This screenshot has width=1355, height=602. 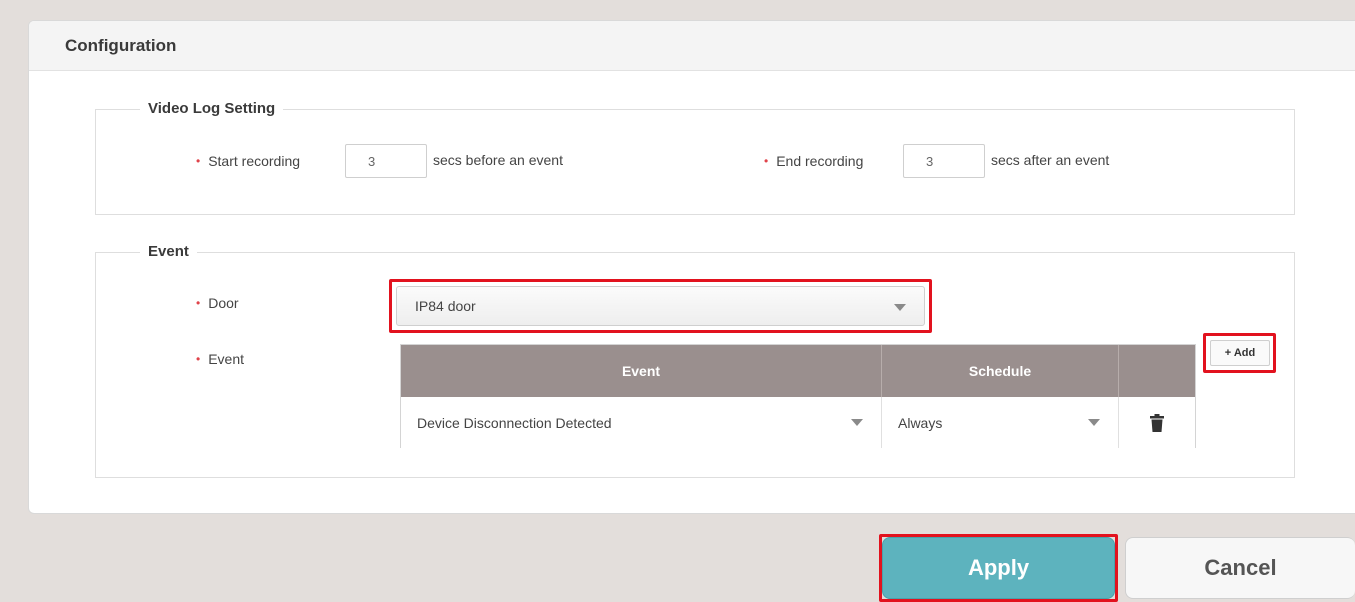 What do you see at coordinates (1000, 371) in the screenshot?
I see `column-header-schedule: Schedule` at bounding box center [1000, 371].